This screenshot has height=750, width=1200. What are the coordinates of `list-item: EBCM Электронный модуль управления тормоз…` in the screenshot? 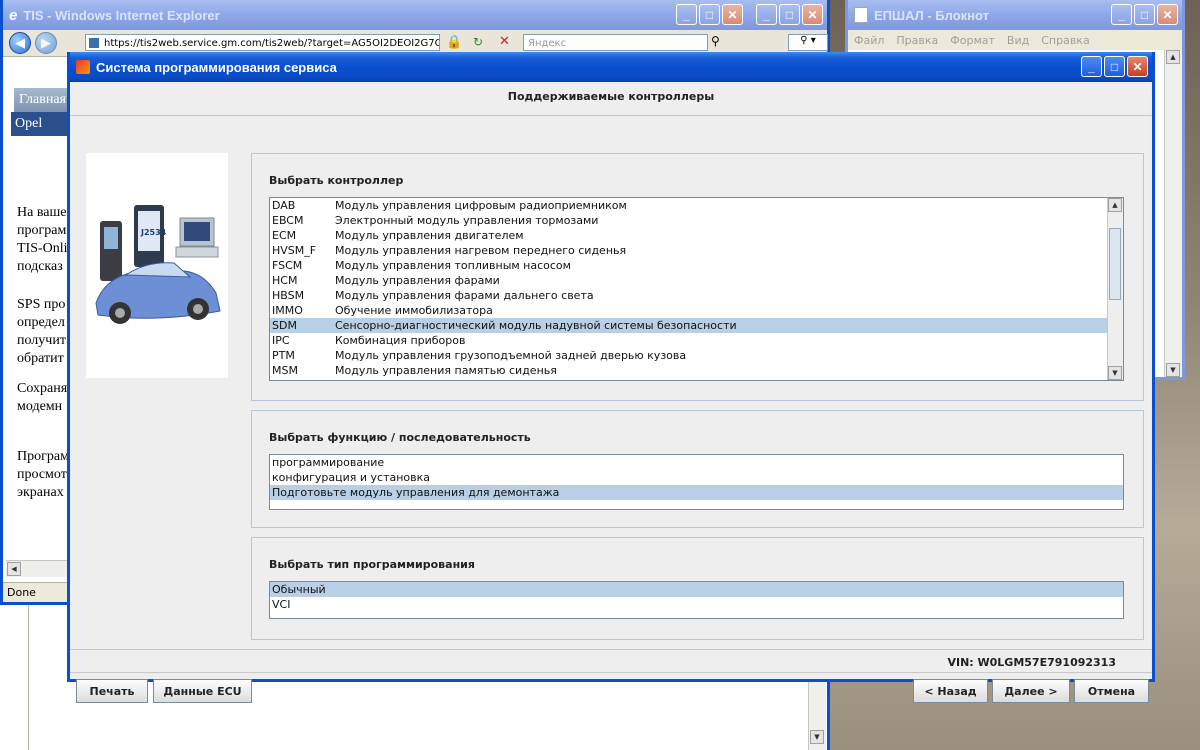 It's located at (689, 220).